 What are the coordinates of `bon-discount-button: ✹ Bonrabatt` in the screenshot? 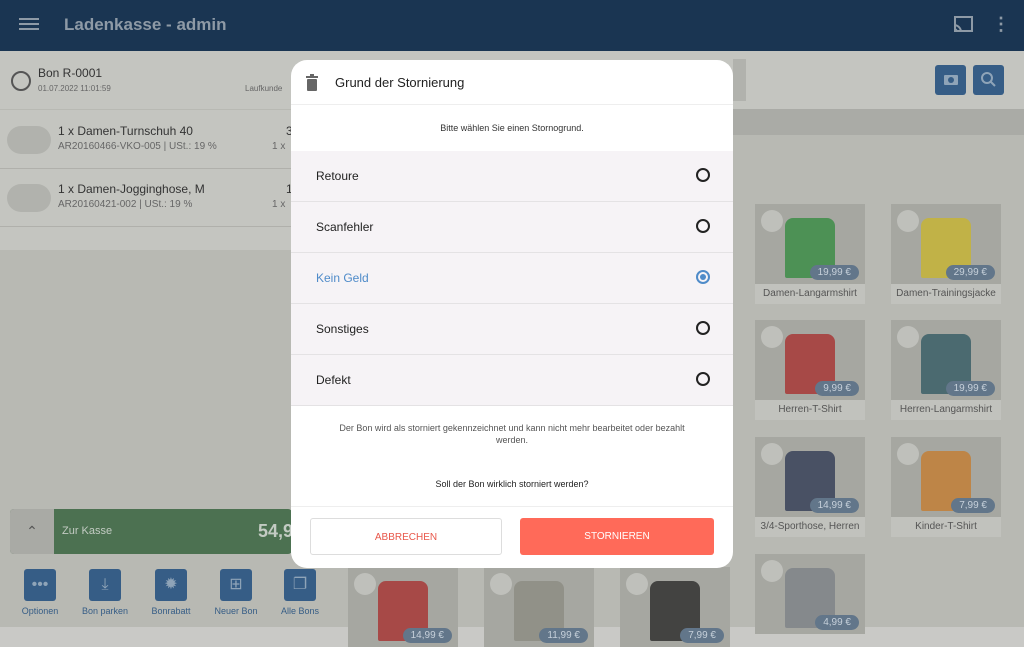 It's located at (171, 592).